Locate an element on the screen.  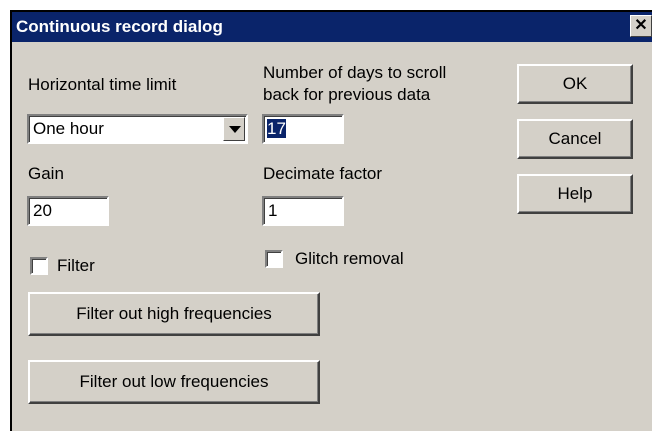
gain-label: Gain is located at coordinates (46, 173).